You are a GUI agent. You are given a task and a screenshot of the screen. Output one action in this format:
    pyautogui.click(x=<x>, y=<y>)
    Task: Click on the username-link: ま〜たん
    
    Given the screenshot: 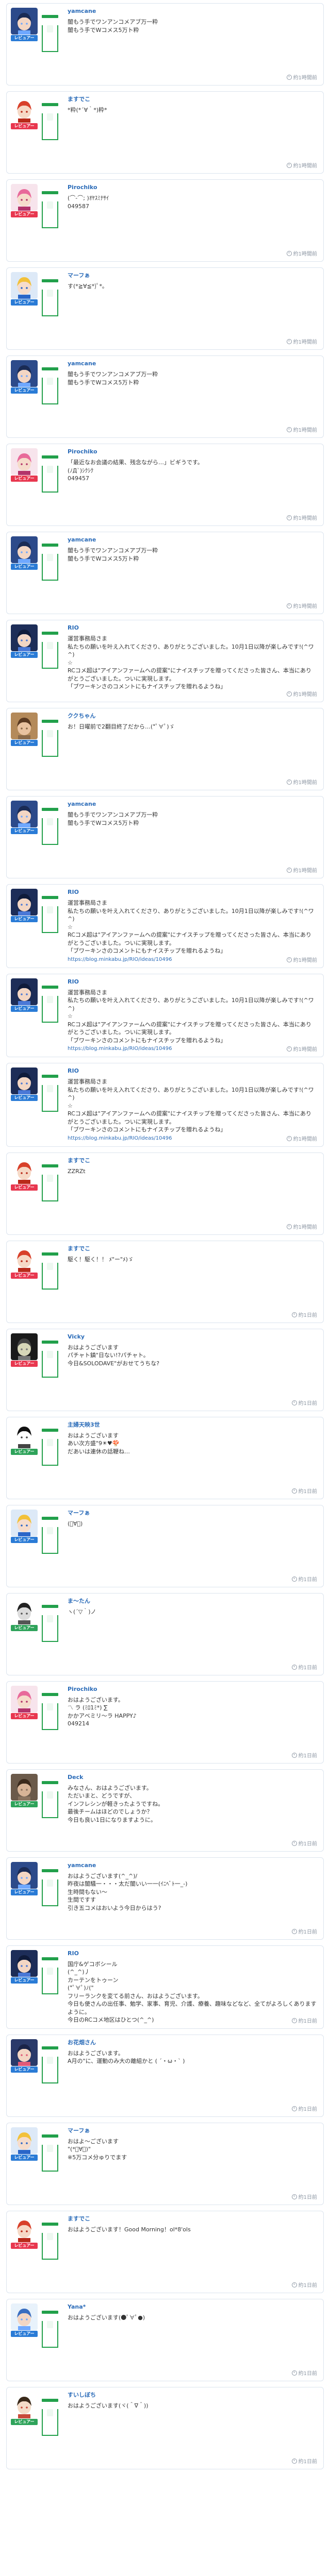 What is the action you would take?
    pyautogui.click(x=193, y=1602)
    